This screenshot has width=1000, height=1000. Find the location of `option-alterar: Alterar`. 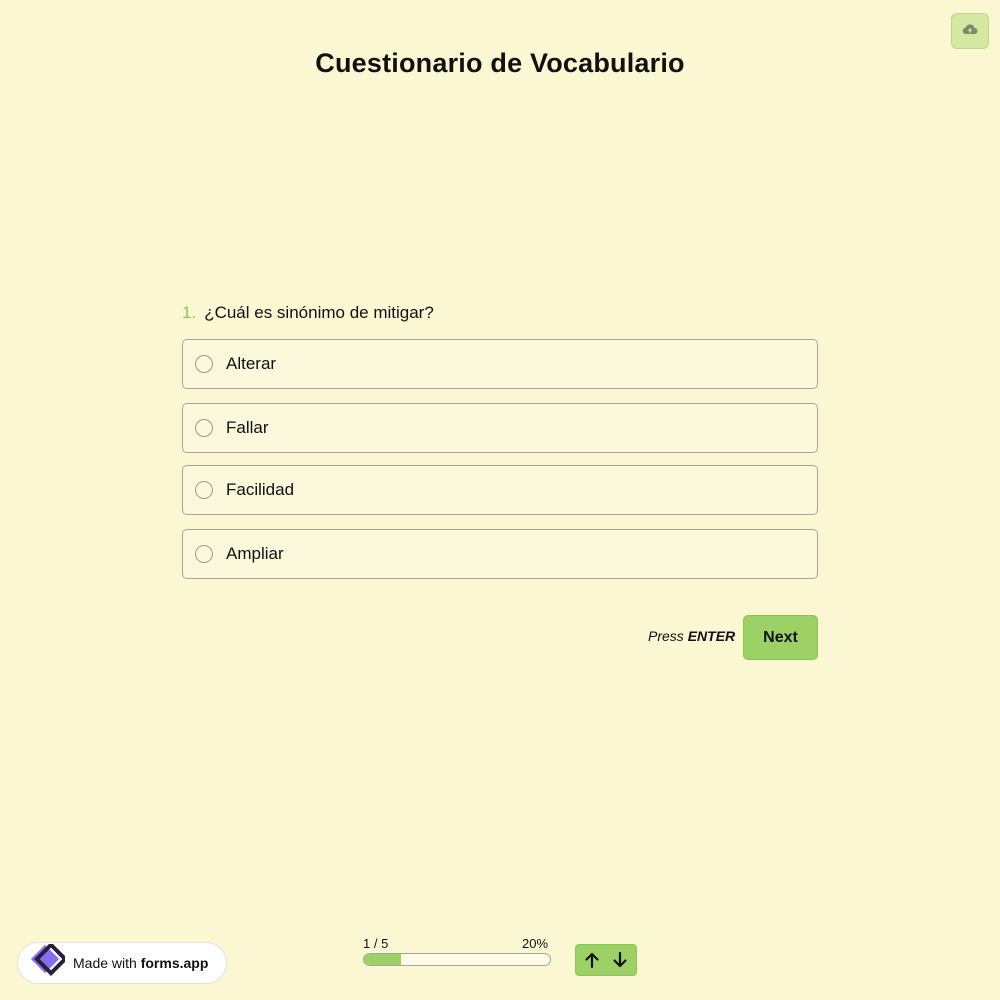

option-alterar: Alterar is located at coordinates (500, 364).